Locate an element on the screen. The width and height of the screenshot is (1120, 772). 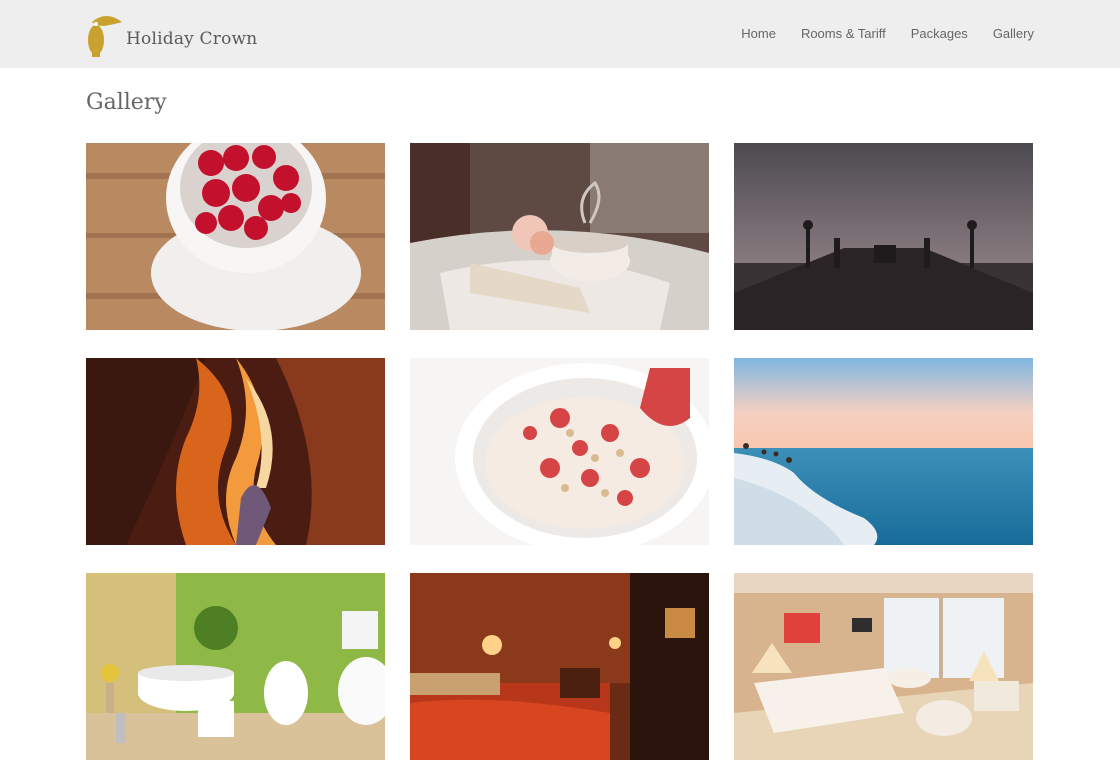
nav-gallery: Gallery is located at coordinates (1013, 33).